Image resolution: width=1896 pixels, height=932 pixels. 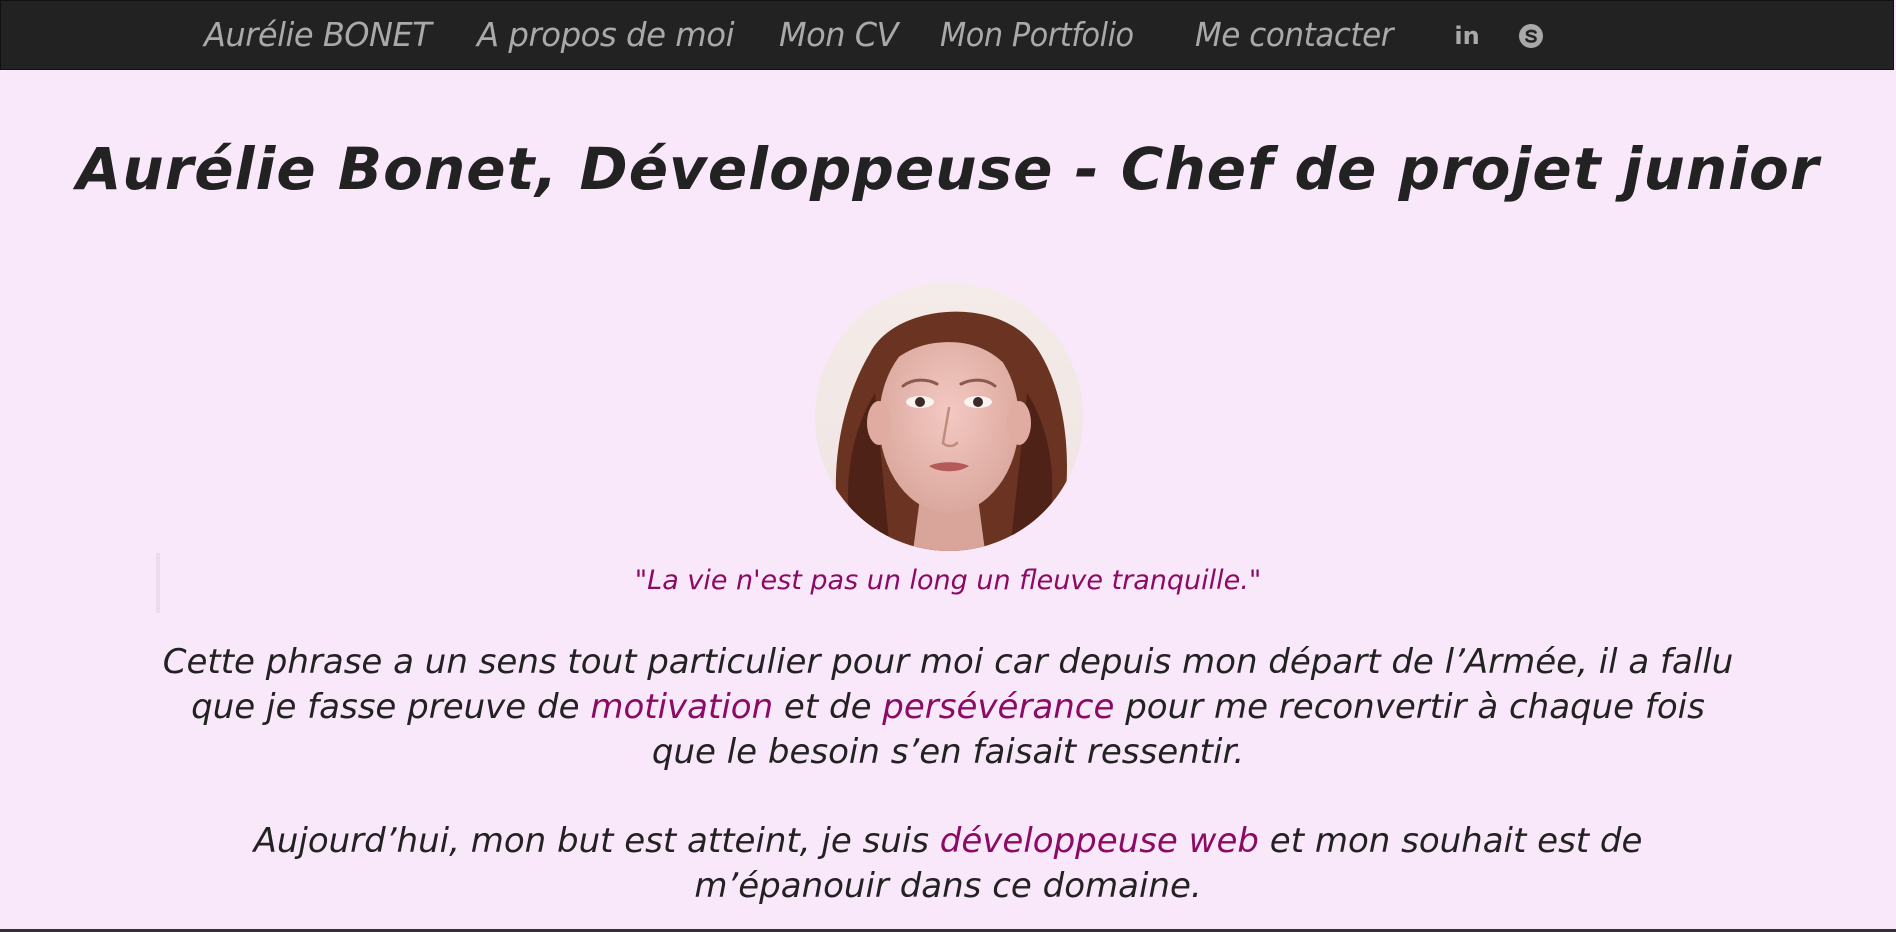 I want to click on skype-glyph, so click(x=1531, y=36).